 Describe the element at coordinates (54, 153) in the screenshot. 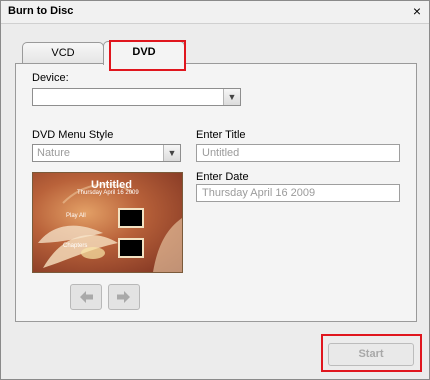

I see `menu-style-value: Nature` at that location.